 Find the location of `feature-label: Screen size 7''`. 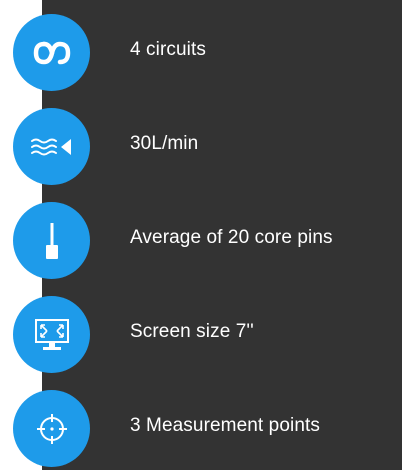

feature-label: Screen size 7'' is located at coordinates (192, 331).